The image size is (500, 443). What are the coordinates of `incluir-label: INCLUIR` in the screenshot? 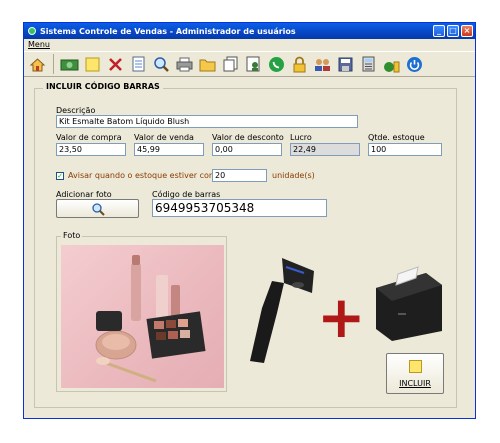 It's located at (415, 383).